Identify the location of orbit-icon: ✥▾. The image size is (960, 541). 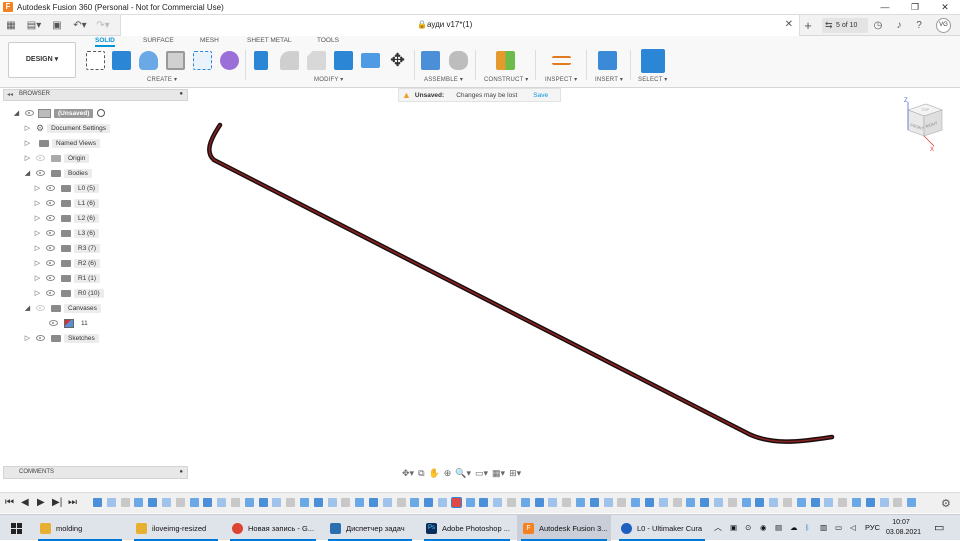
(408, 473).